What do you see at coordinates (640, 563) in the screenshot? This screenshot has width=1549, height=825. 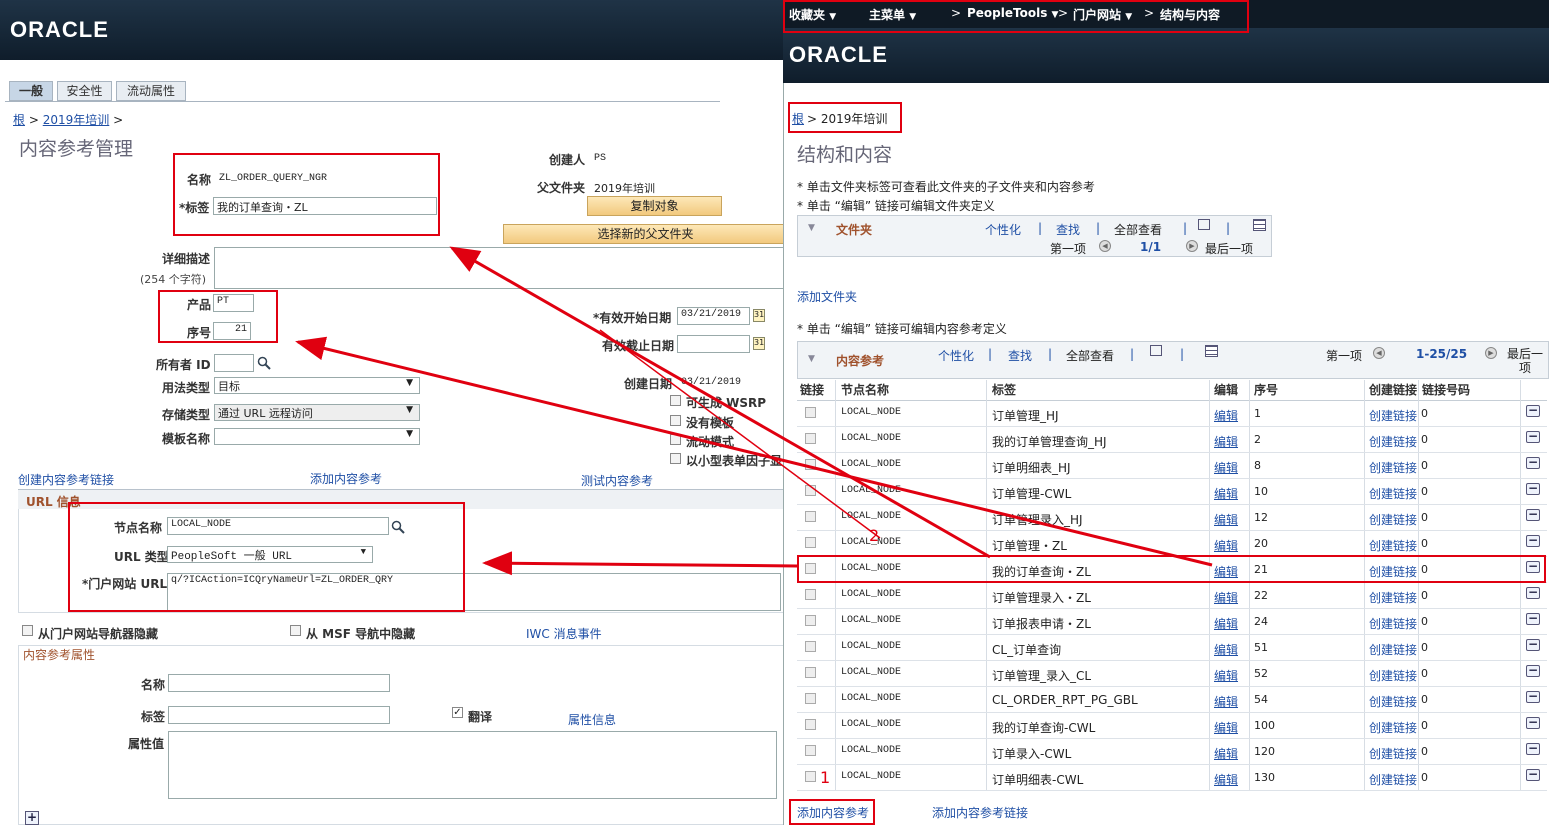 I see `arrow-to-url` at bounding box center [640, 563].